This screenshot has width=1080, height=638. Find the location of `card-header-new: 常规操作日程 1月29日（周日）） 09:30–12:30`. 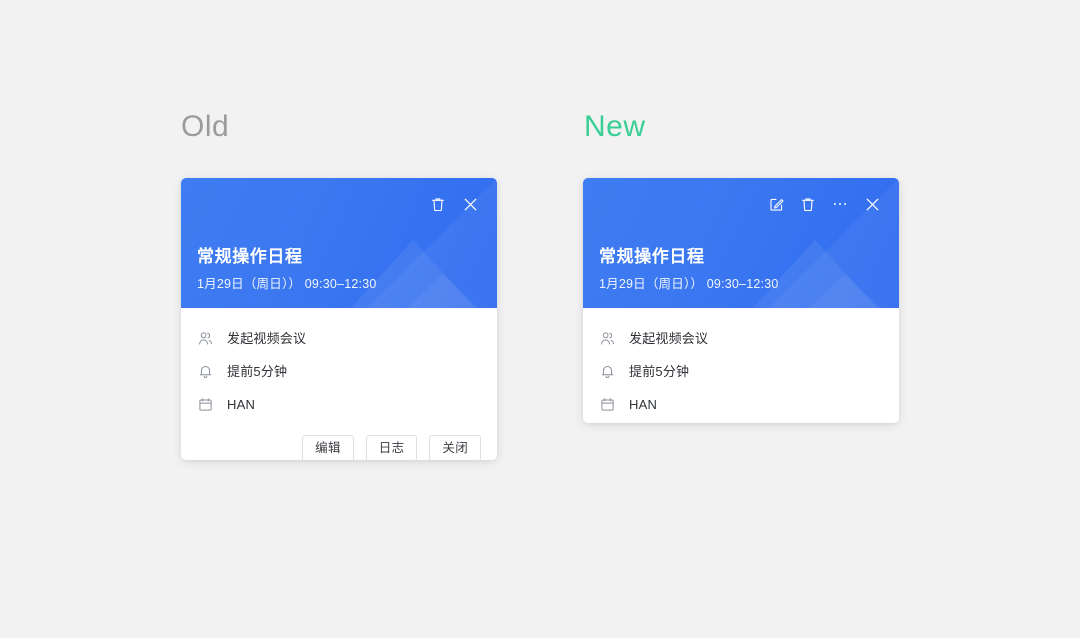

card-header-new: 常规操作日程 1月29日（周日）） 09:30–12:30 is located at coordinates (741, 243).